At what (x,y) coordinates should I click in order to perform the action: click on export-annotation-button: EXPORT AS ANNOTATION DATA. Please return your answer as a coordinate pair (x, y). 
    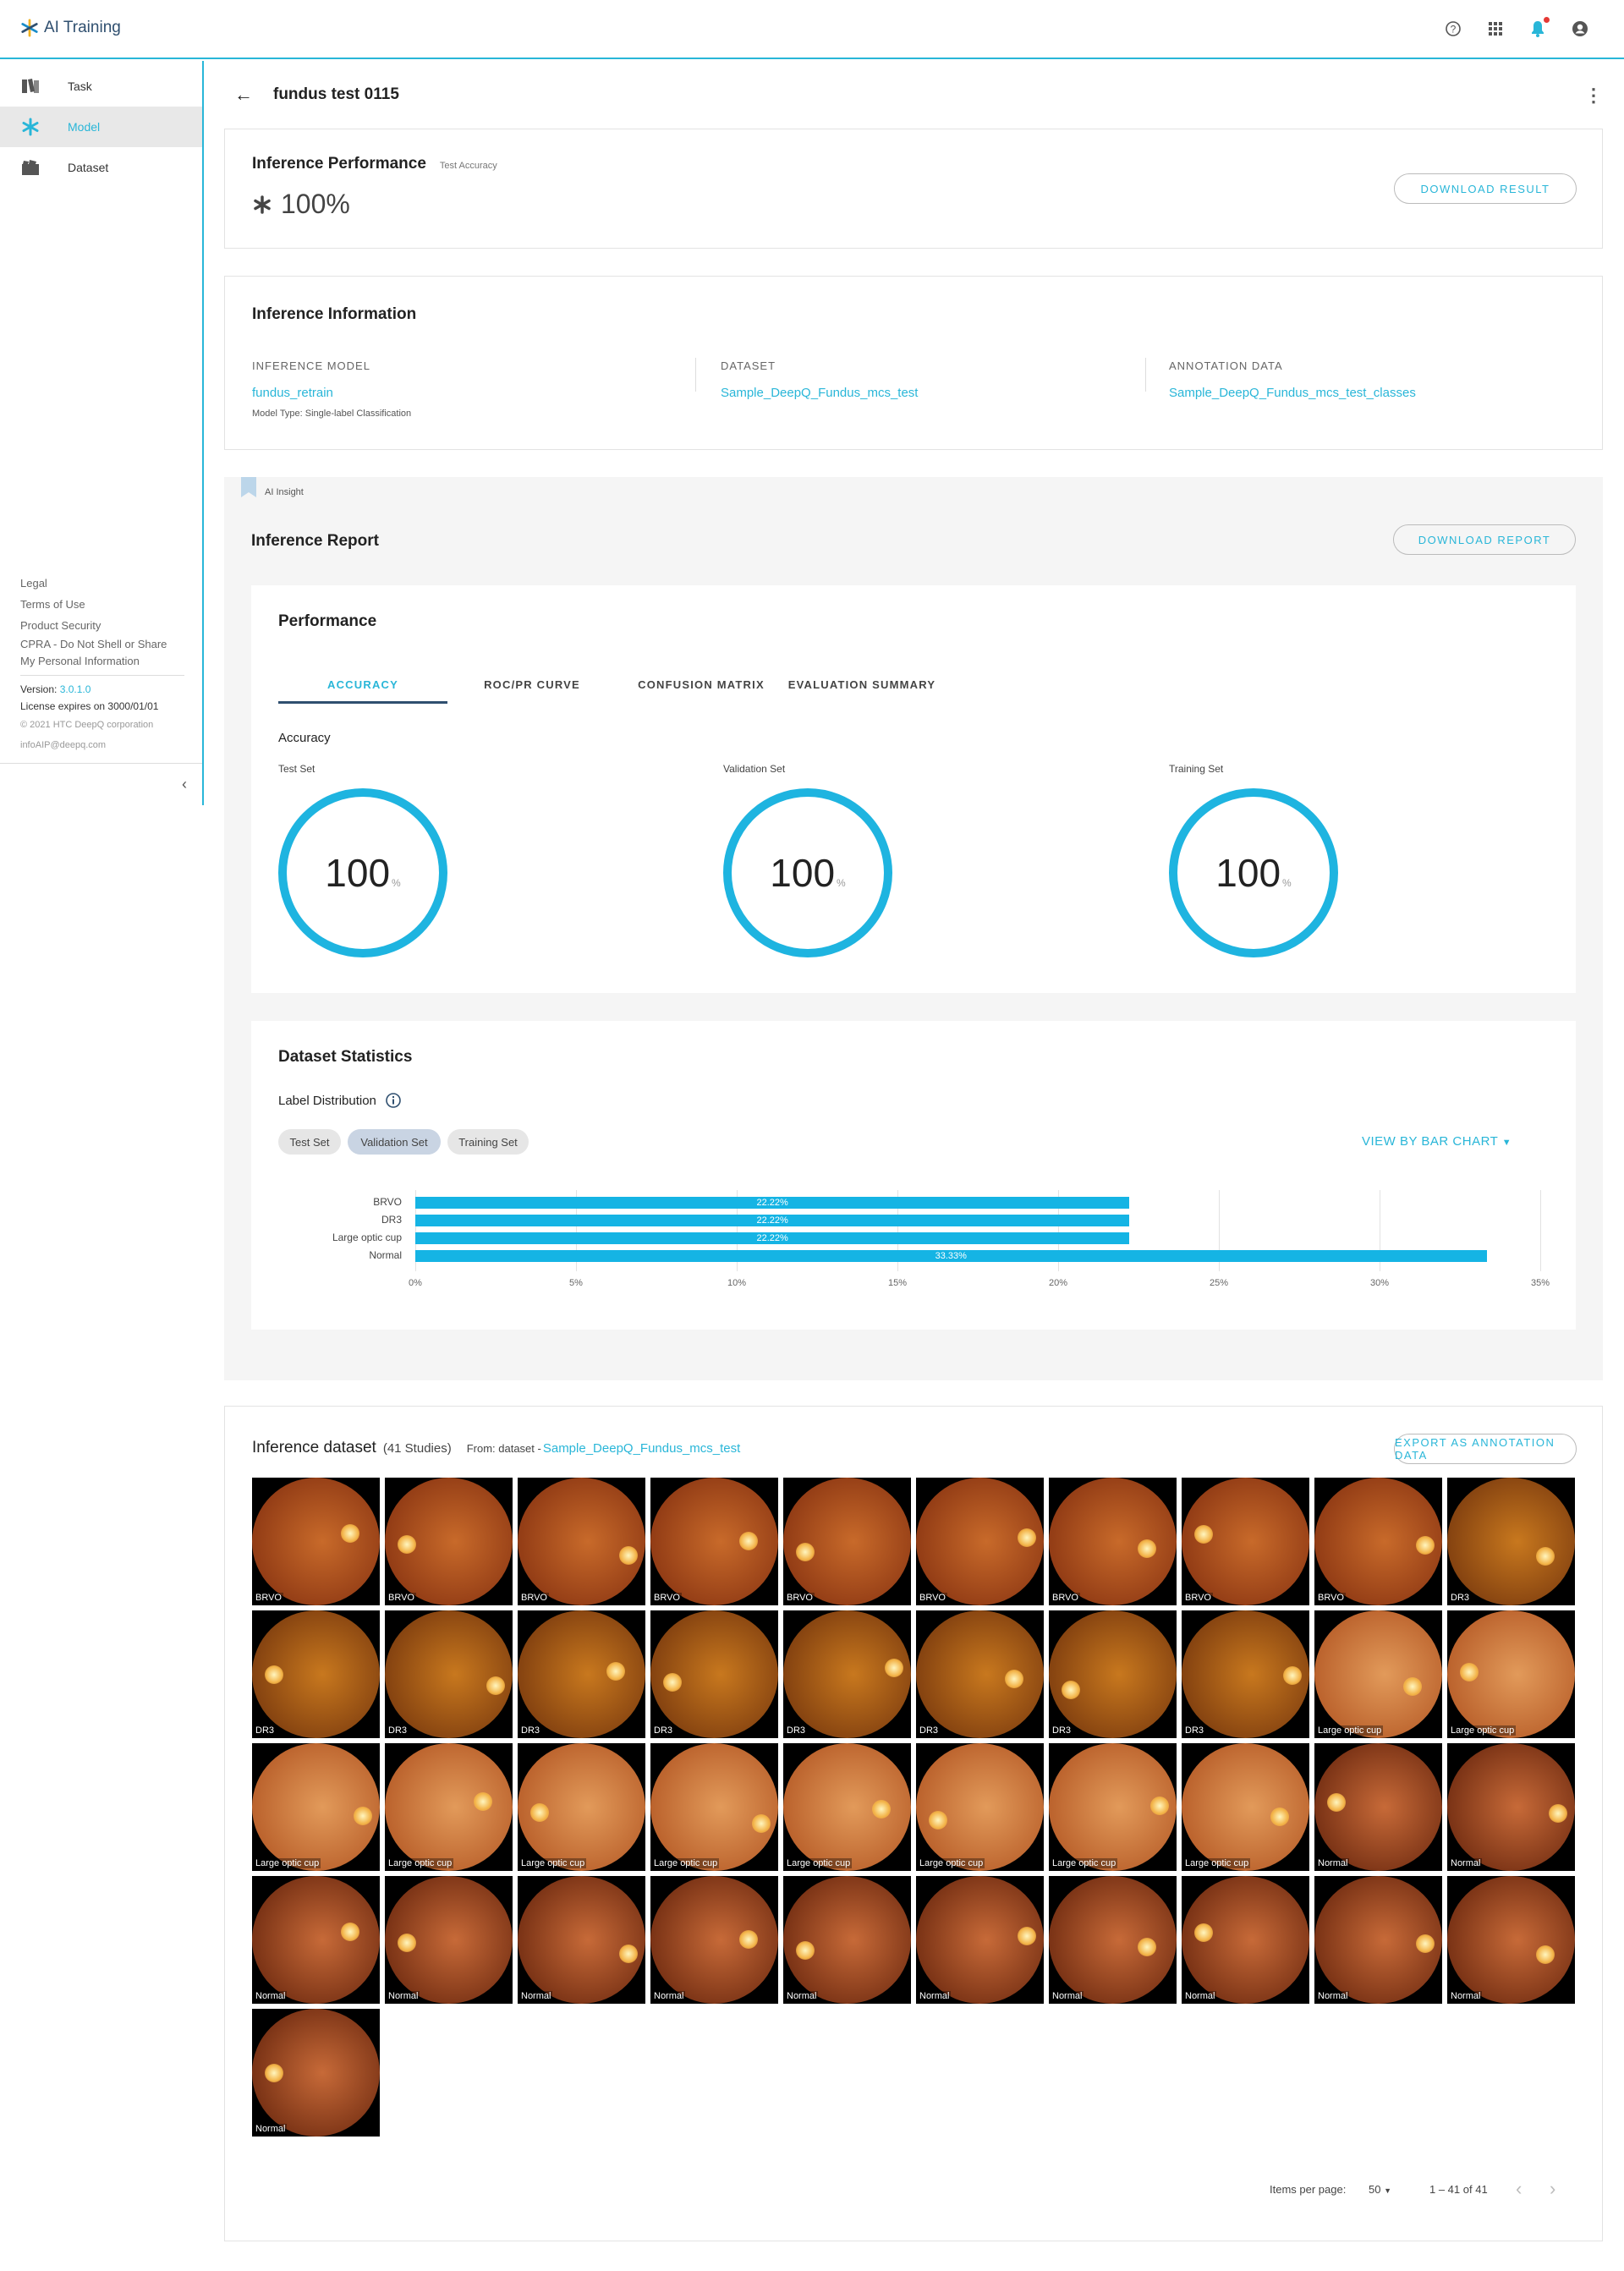
    Looking at the image, I should click on (1485, 1449).